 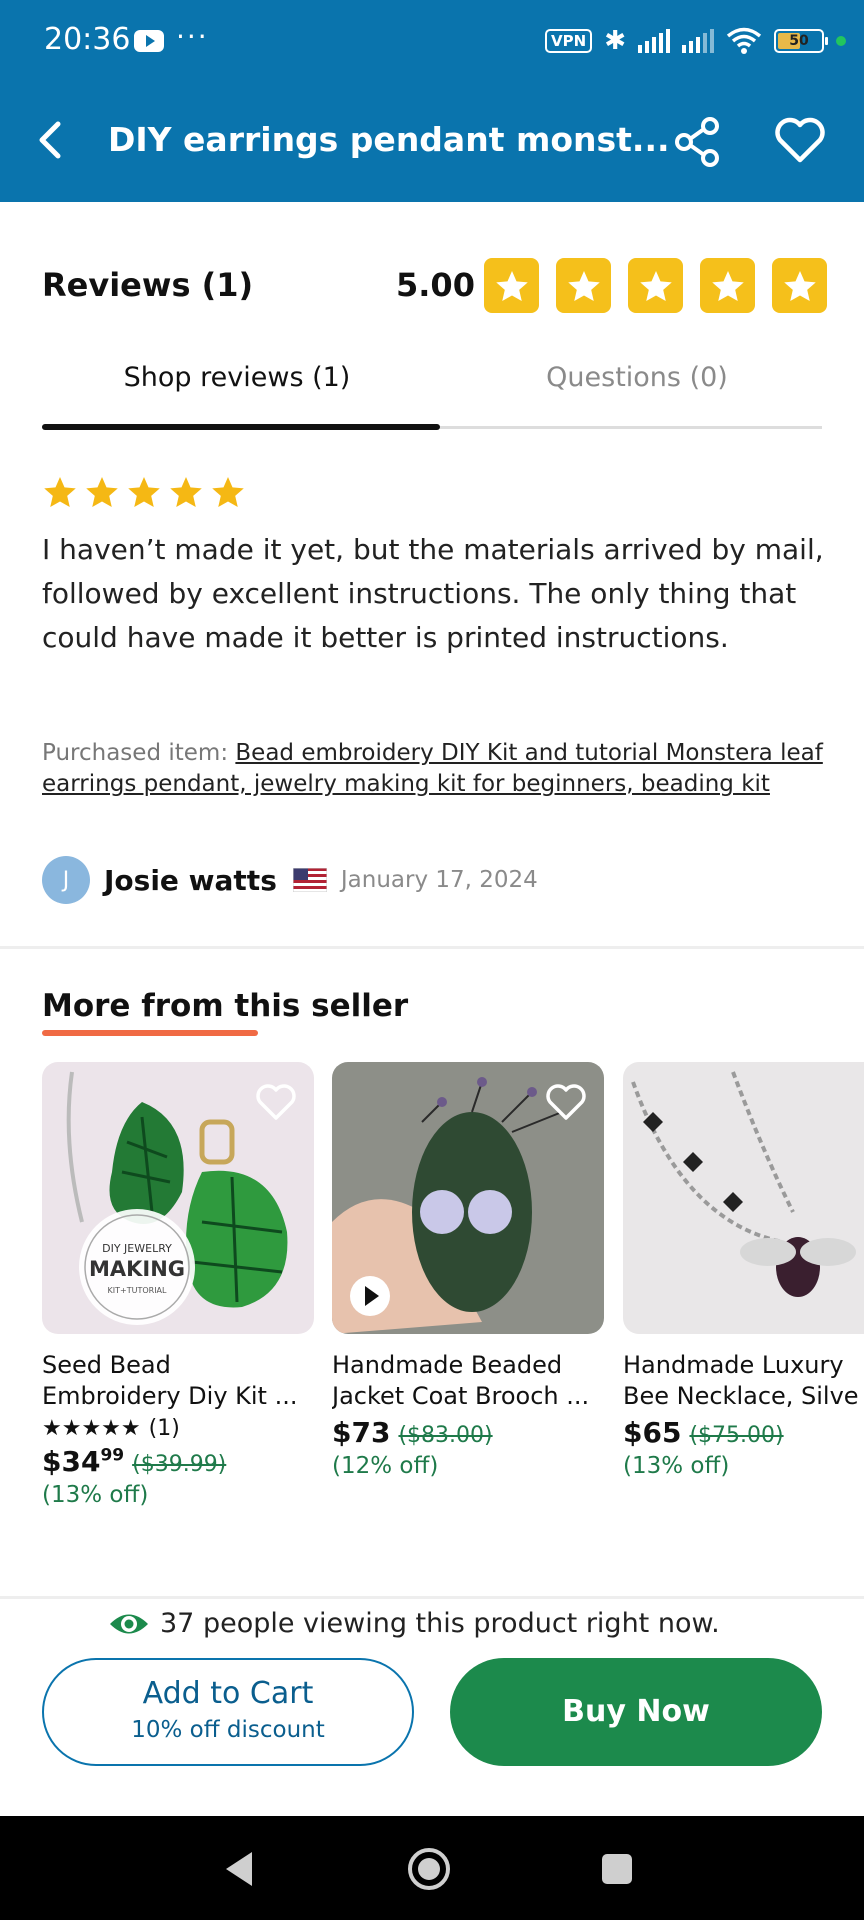 What do you see at coordinates (429, 1869) in the screenshot?
I see `nav-home-icon` at bounding box center [429, 1869].